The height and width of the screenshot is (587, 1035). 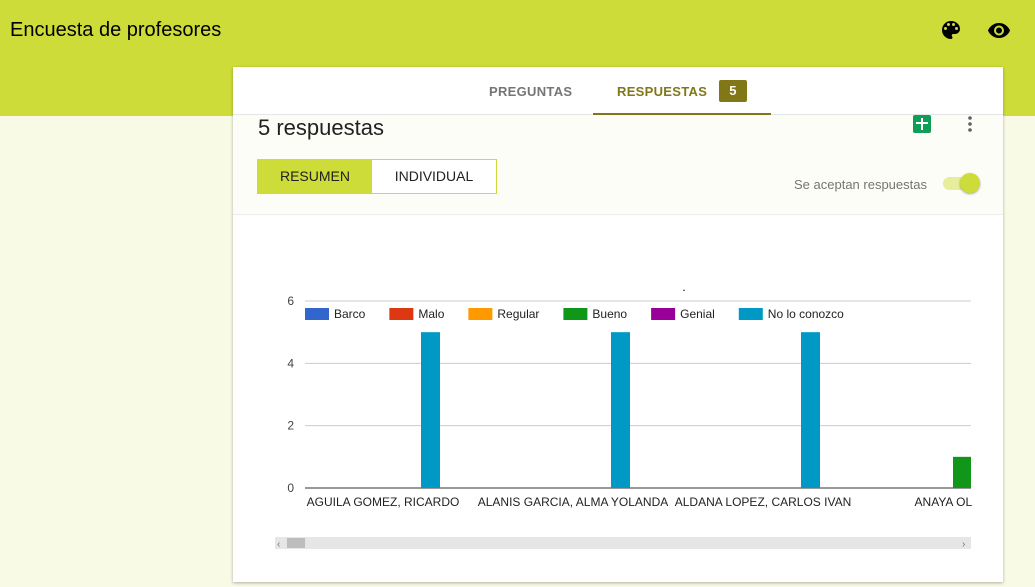 I want to click on chart-title: ., so click(x=683, y=287).